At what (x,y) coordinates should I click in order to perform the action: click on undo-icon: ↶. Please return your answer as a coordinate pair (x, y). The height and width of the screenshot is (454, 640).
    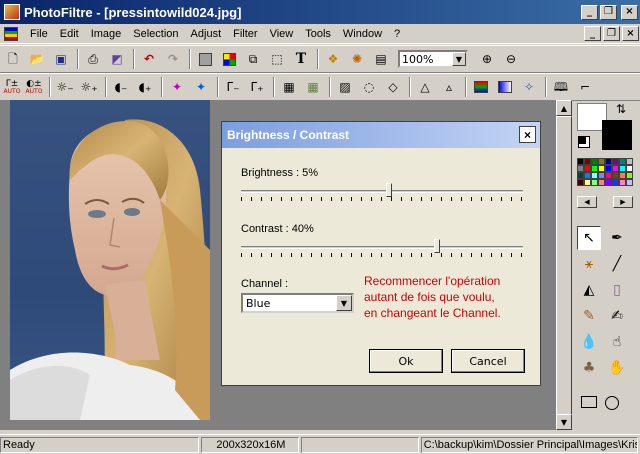
    Looking at the image, I should click on (149, 59).